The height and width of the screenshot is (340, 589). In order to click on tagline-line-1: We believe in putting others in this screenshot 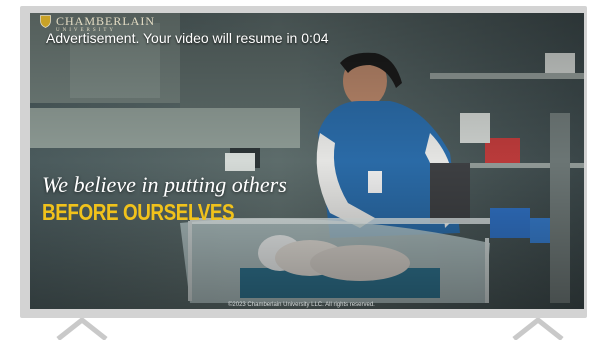, I will do `click(164, 184)`.